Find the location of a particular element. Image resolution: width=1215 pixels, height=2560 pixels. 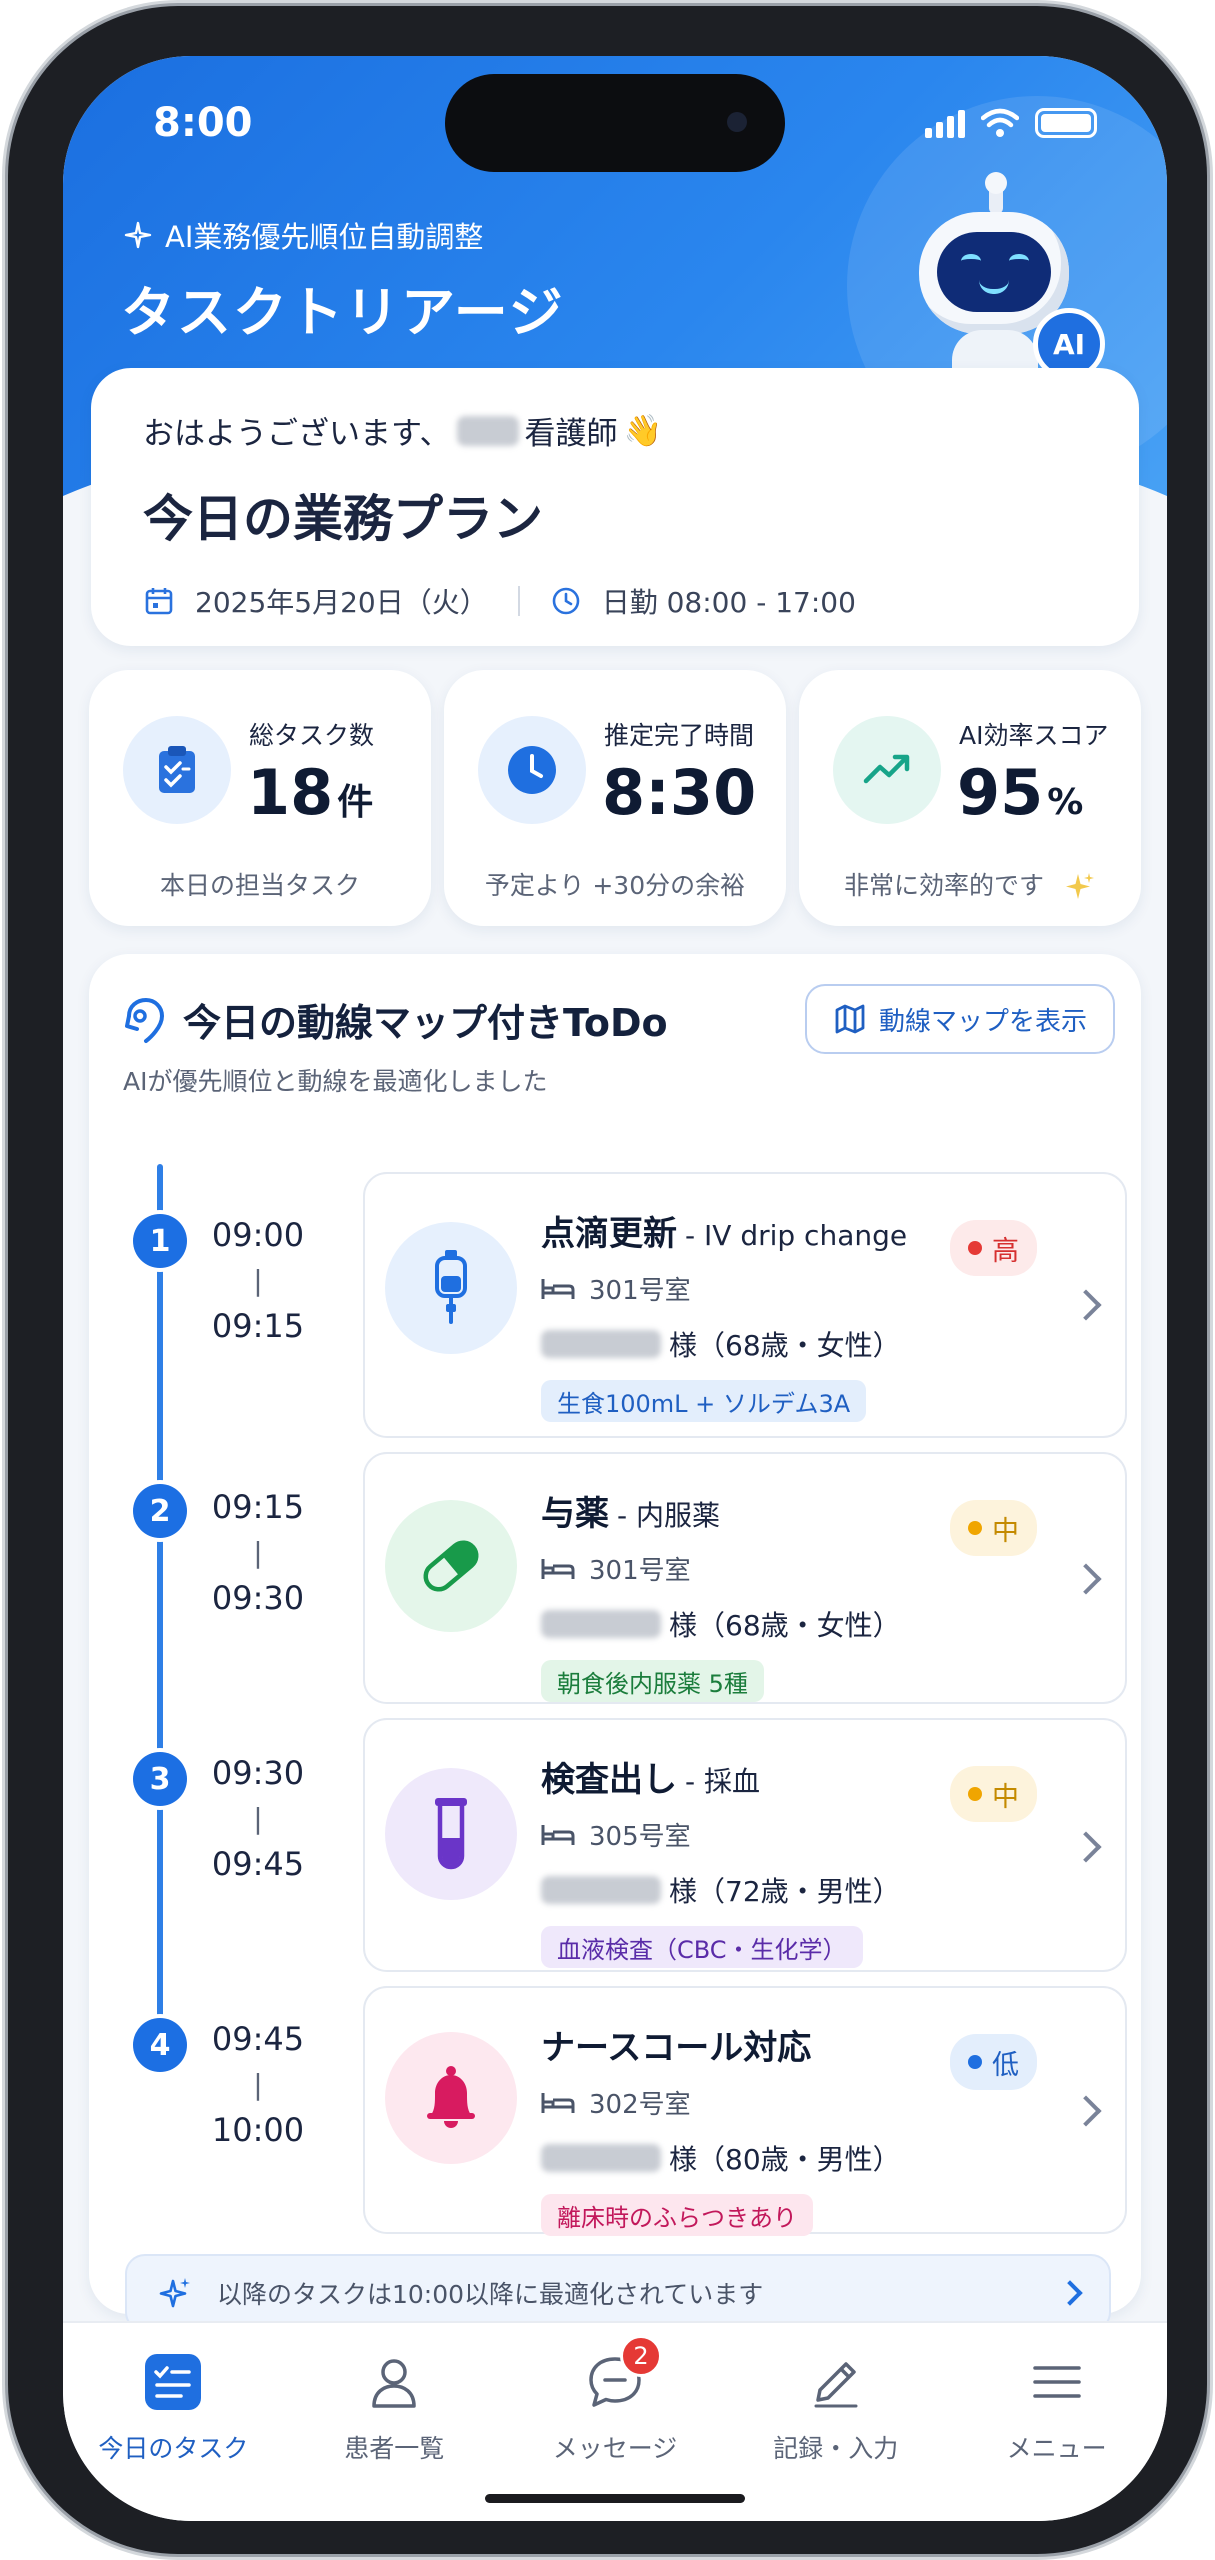

nav-item-records: 記録・入力 is located at coordinates (835, 2422).